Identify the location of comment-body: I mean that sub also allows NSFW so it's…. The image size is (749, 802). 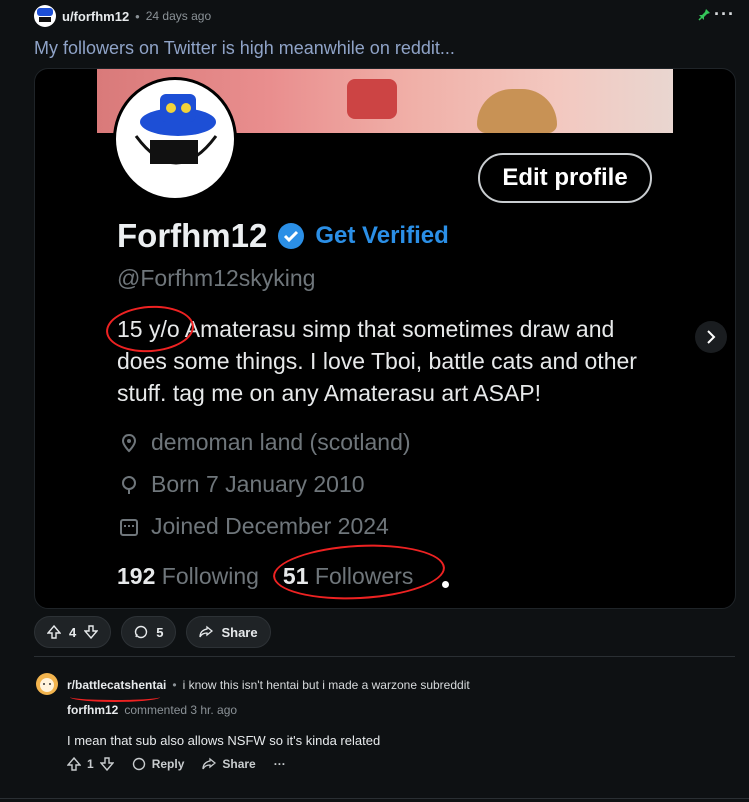
(224, 740).